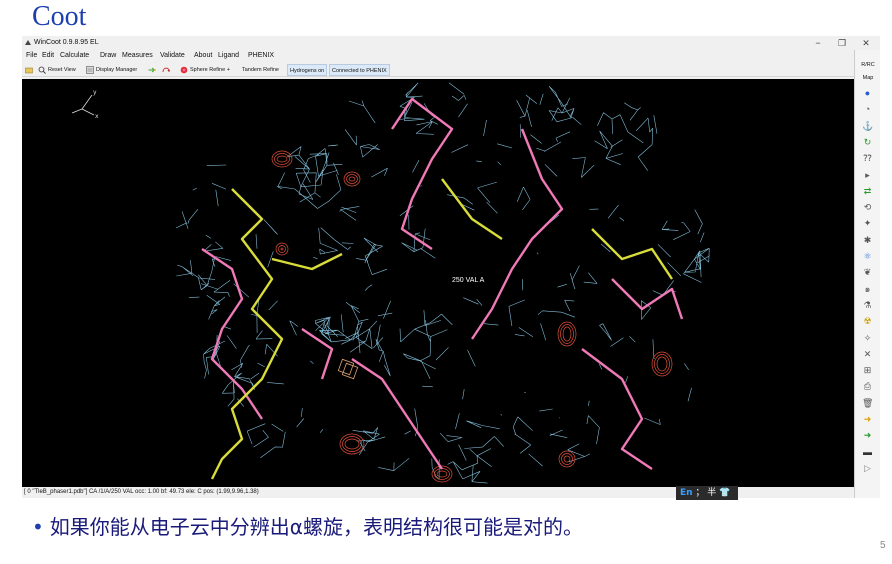 This screenshot has width=892, height=564. Describe the element at coordinates (228, 56) in the screenshot. I see `menu-ligand: Ligand` at that location.